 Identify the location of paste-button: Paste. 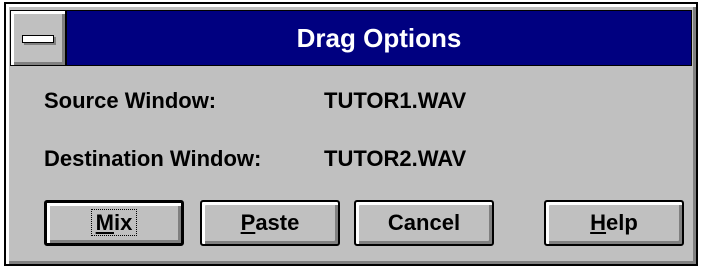
(270, 223).